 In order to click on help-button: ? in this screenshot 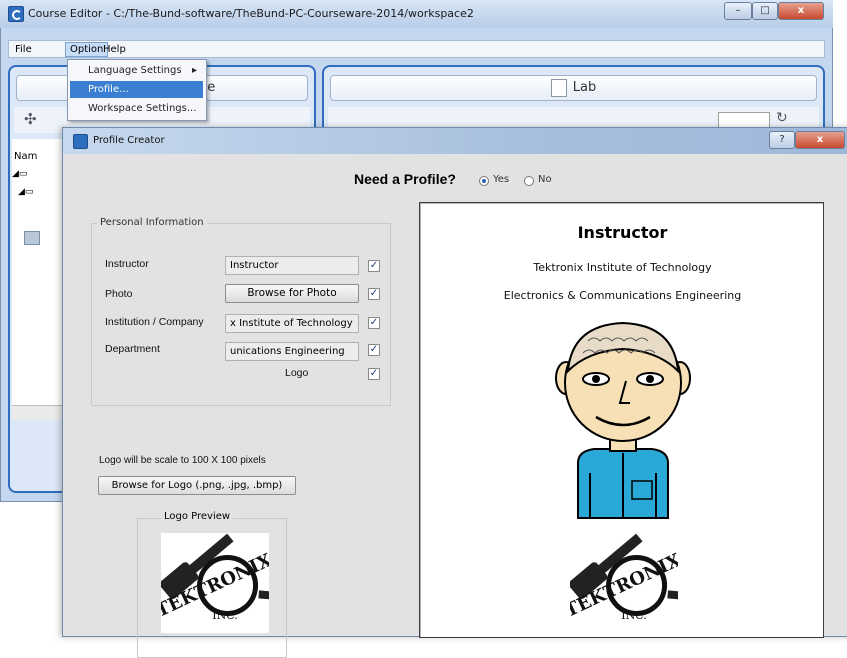, I will do `click(782, 140)`.